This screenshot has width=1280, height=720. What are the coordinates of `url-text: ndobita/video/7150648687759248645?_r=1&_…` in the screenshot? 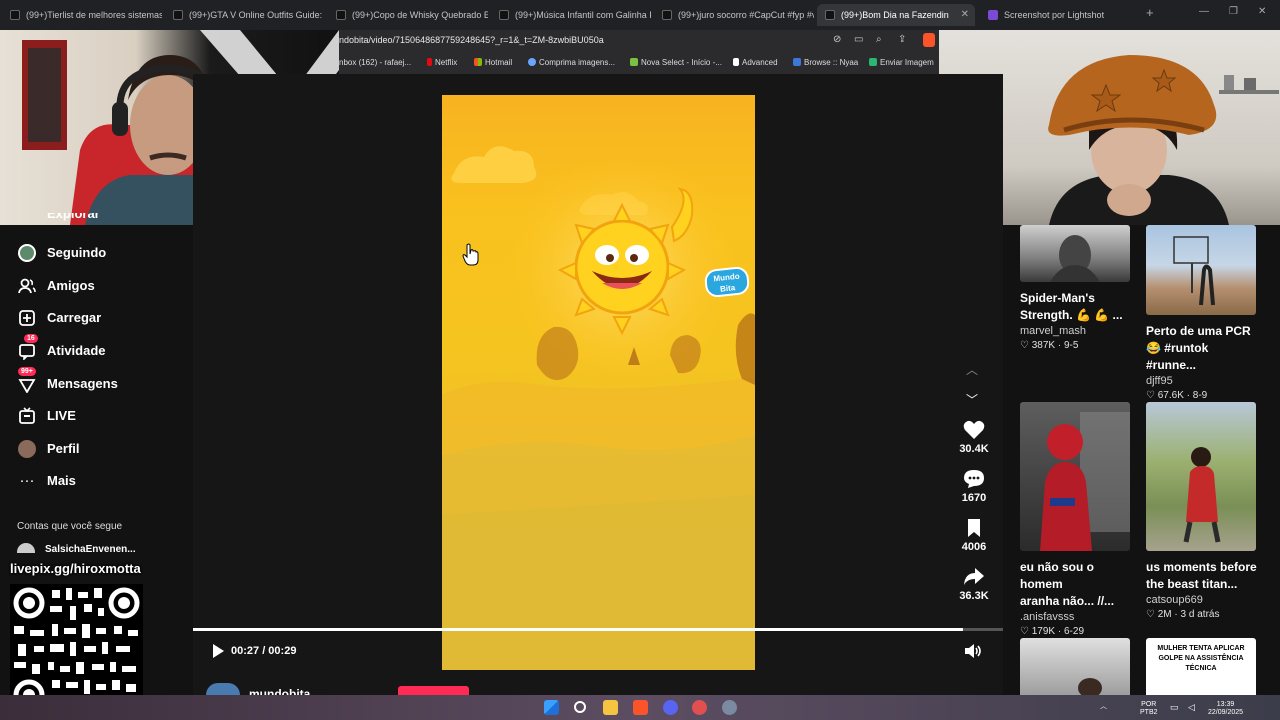 It's located at (471, 40).